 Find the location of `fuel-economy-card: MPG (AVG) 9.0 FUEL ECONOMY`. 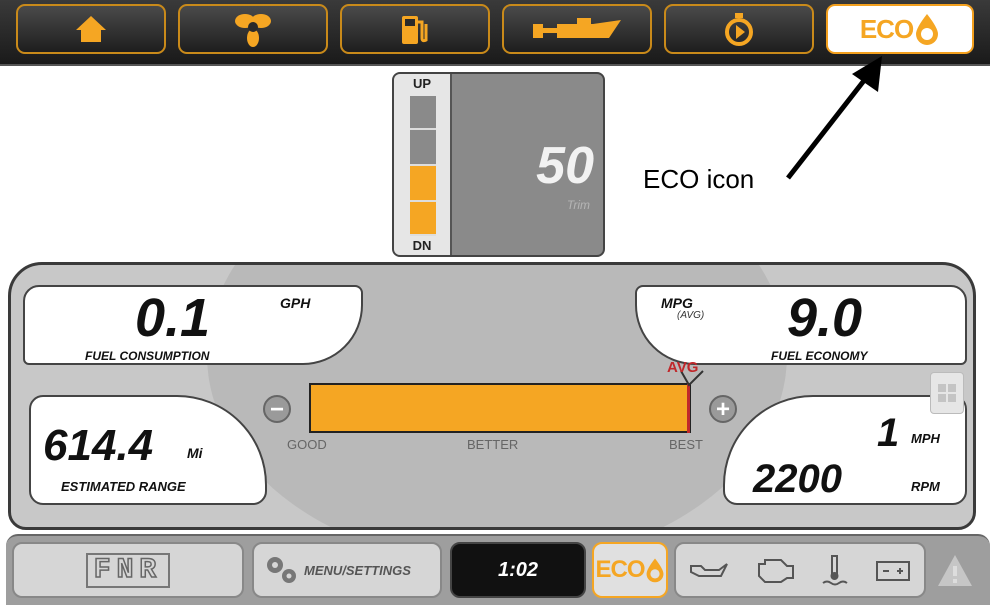

fuel-economy-card: MPG (AVG) 9.0 FUEL ECONOMY is located at coordinates (801, 325).